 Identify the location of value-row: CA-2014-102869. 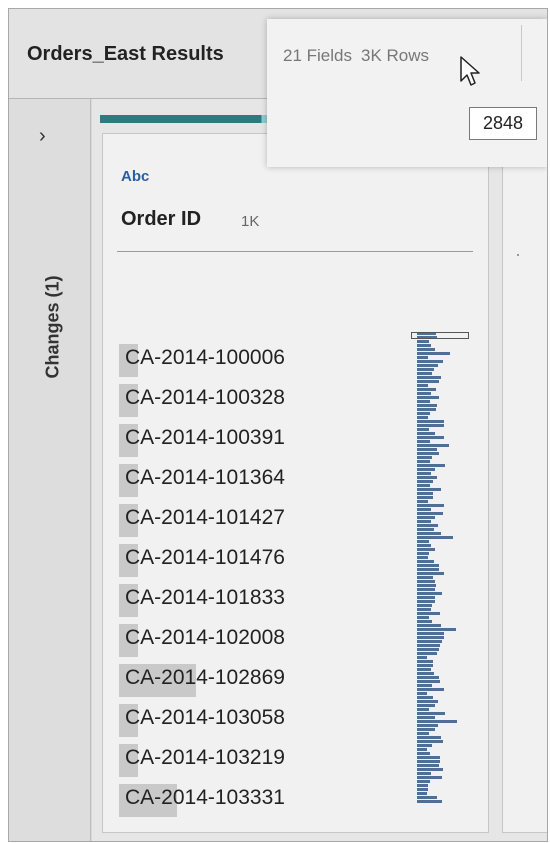
(219, 679).